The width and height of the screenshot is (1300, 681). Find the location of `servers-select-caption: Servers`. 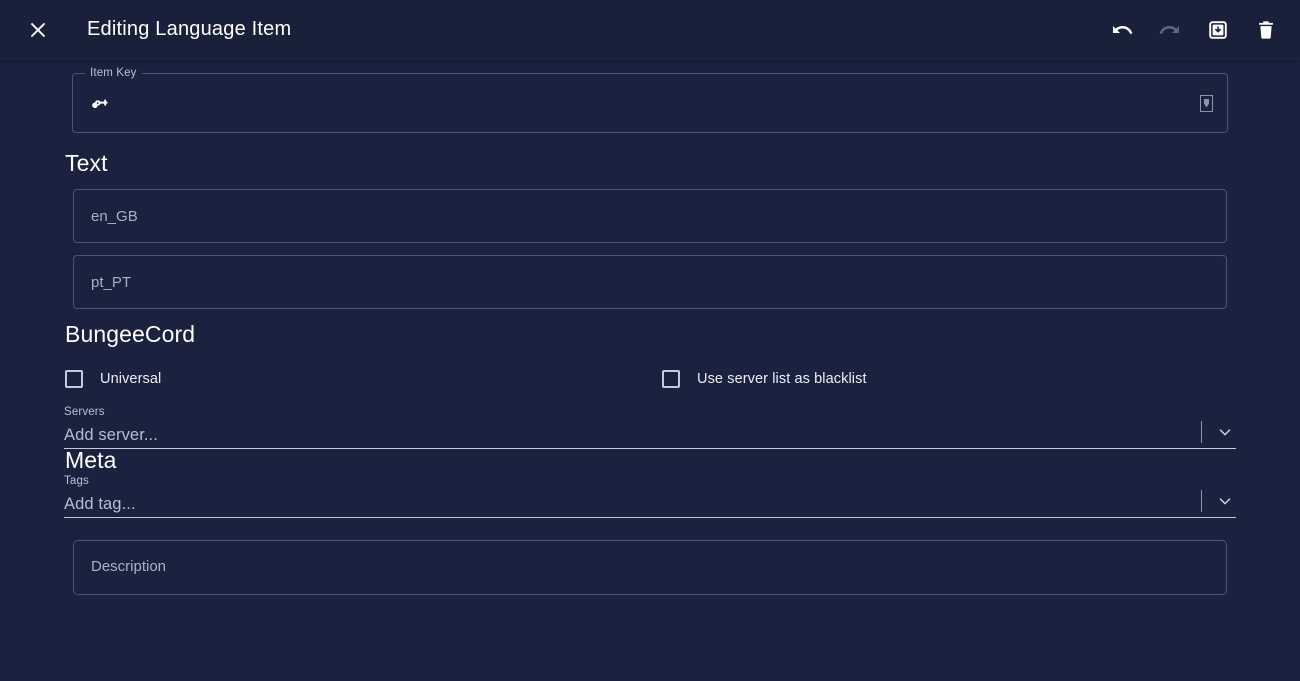

servers-select-caption: Servers is located at coordinates (84, 412).